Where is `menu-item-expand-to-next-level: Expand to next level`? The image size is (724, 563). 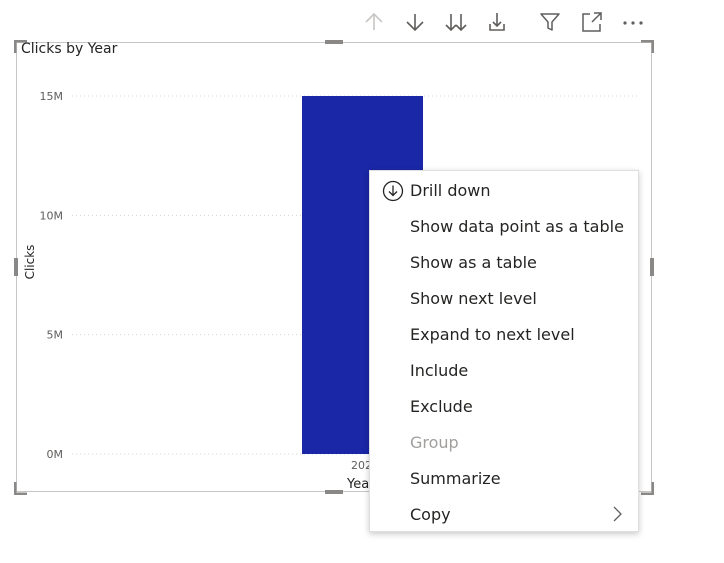
menu-item-expand-to-next-level: Expand to next level is located at coordinates (504, 334).